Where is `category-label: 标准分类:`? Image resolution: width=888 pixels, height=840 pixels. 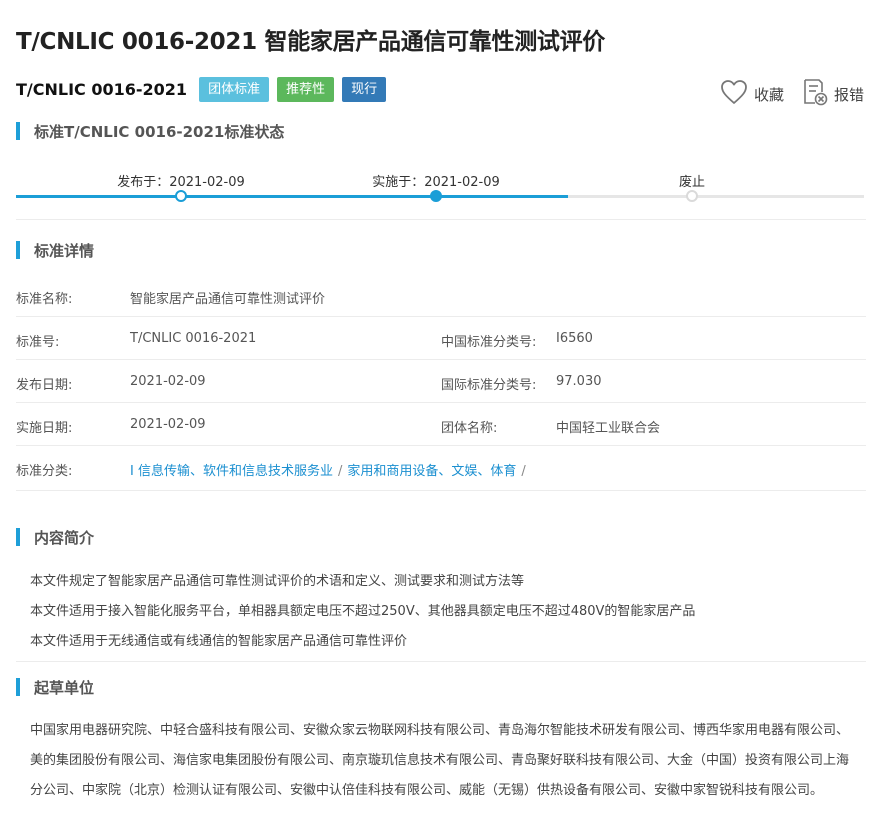 category-label: 标准分类: is located at coordinates (44, 471).